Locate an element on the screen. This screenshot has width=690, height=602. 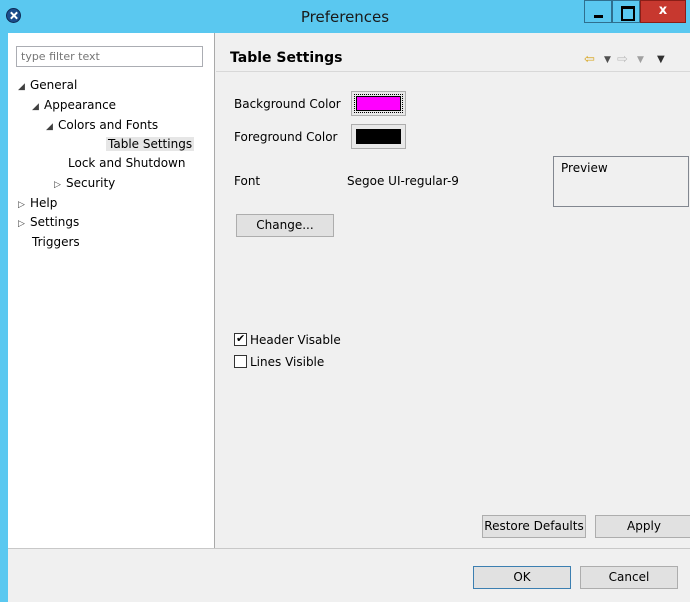
background-color-button is located at coordinates (378, 103).